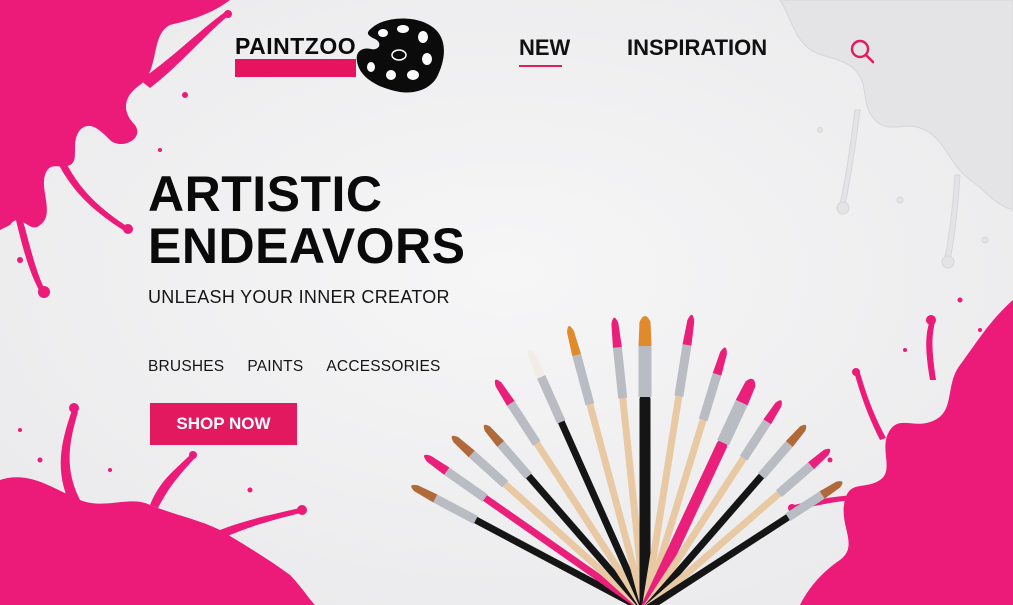 The width and height of the screenshot is (1013, 605). What do you see at coordinates (307, 246) in the screenshot?
I see `hero-title-line-2: ENDEAVORS` at bounding box center [307, 246].